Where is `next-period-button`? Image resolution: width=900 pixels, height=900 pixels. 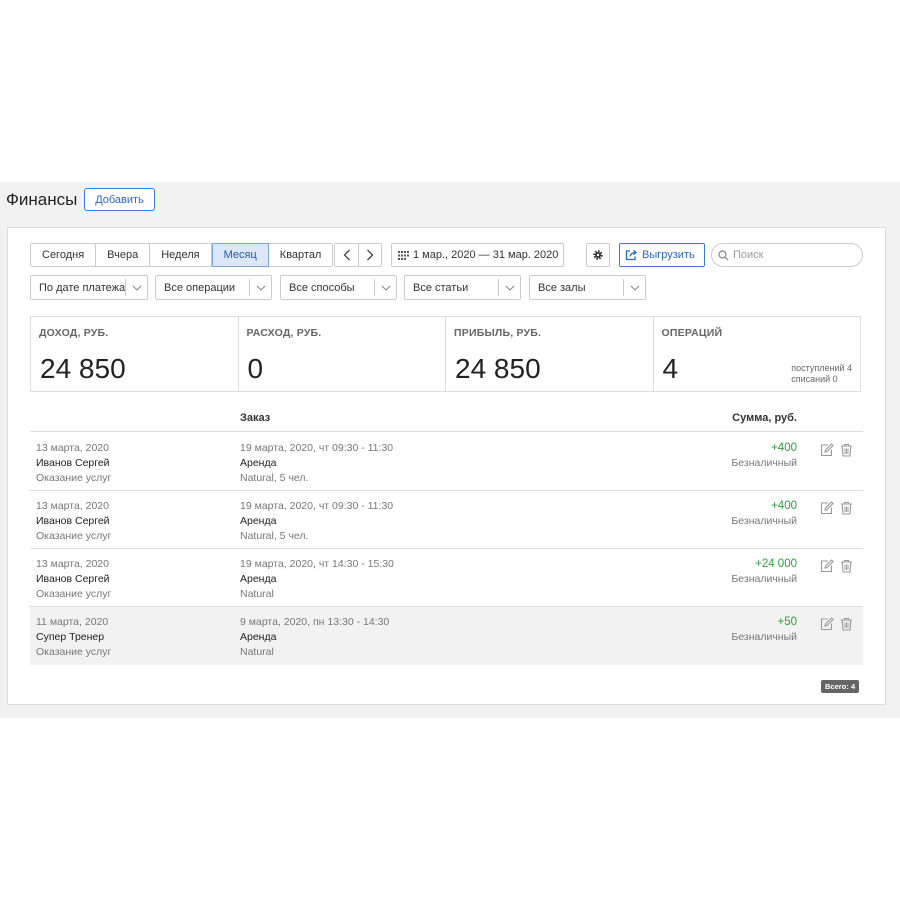 next-period-button is located at coordinates (369, 255).